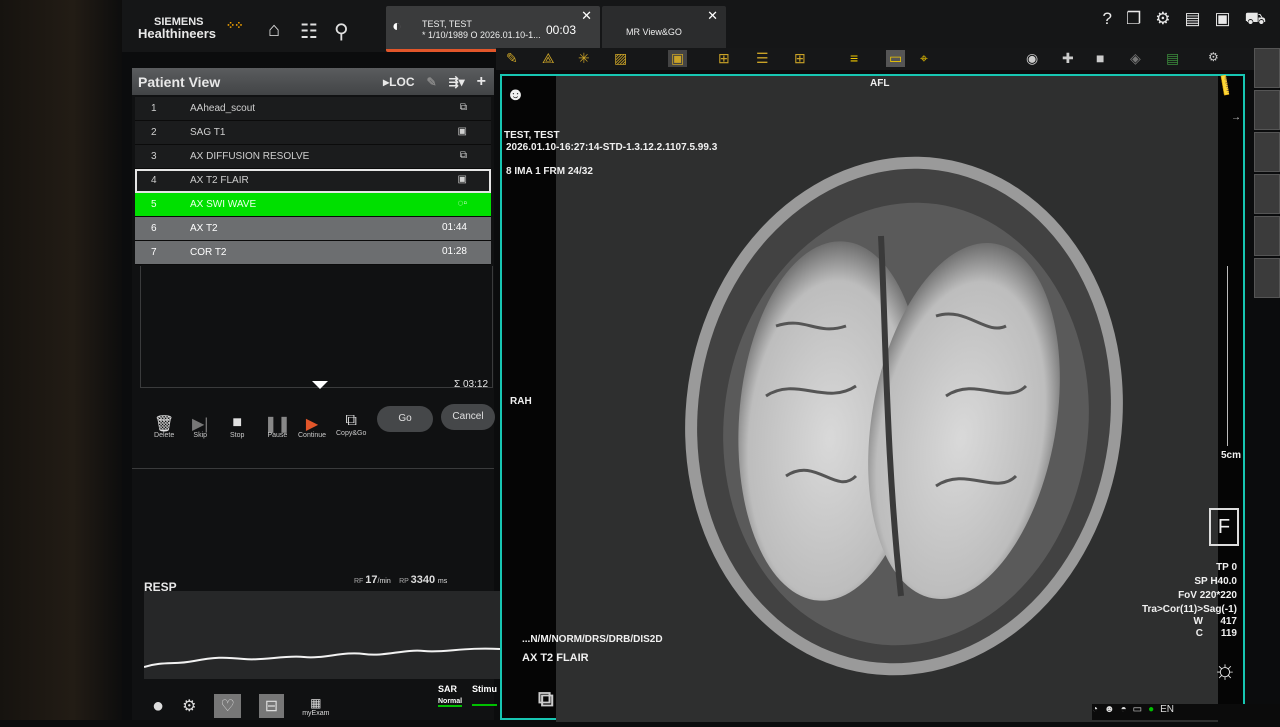 Image resolution: width=1280 pixels, height=727 pixels. I want to click on row-name: AX DIFFUSION RESOLVE, so click(250, 156).